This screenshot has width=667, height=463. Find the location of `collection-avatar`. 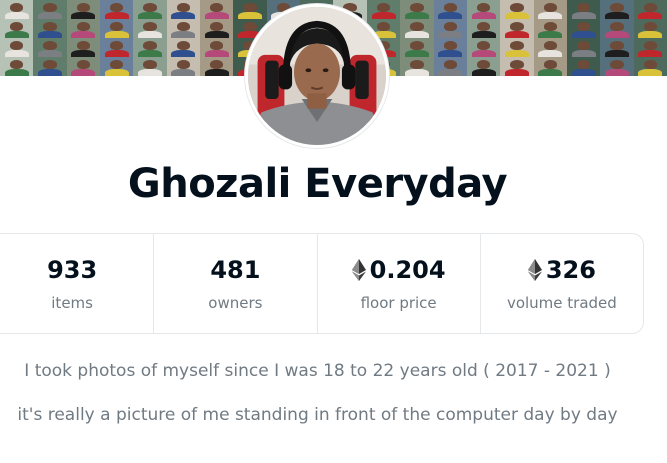

collection-avatar is located at coordinates (317, 76).